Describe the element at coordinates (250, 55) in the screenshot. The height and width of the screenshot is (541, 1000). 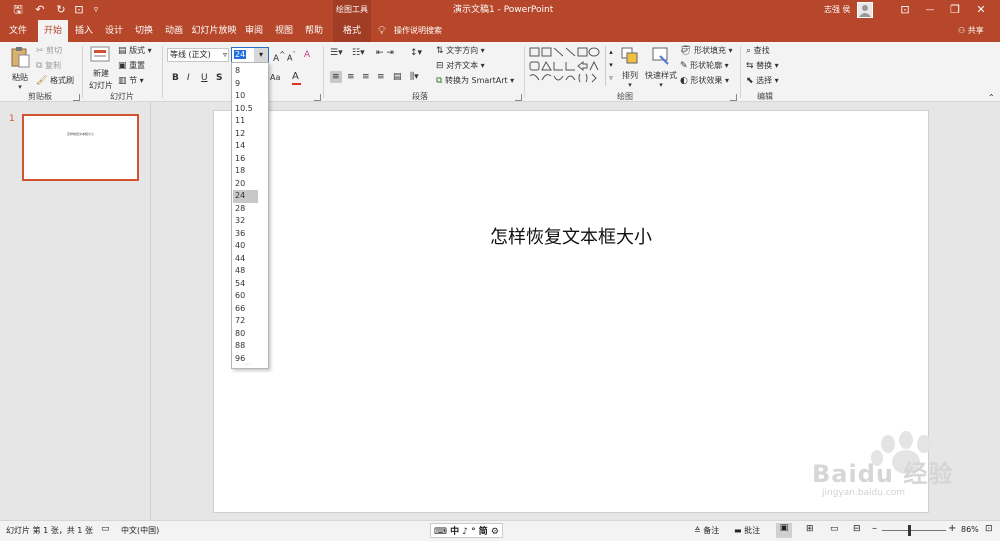
I see `font-size-box: 24 ▾` at that location.